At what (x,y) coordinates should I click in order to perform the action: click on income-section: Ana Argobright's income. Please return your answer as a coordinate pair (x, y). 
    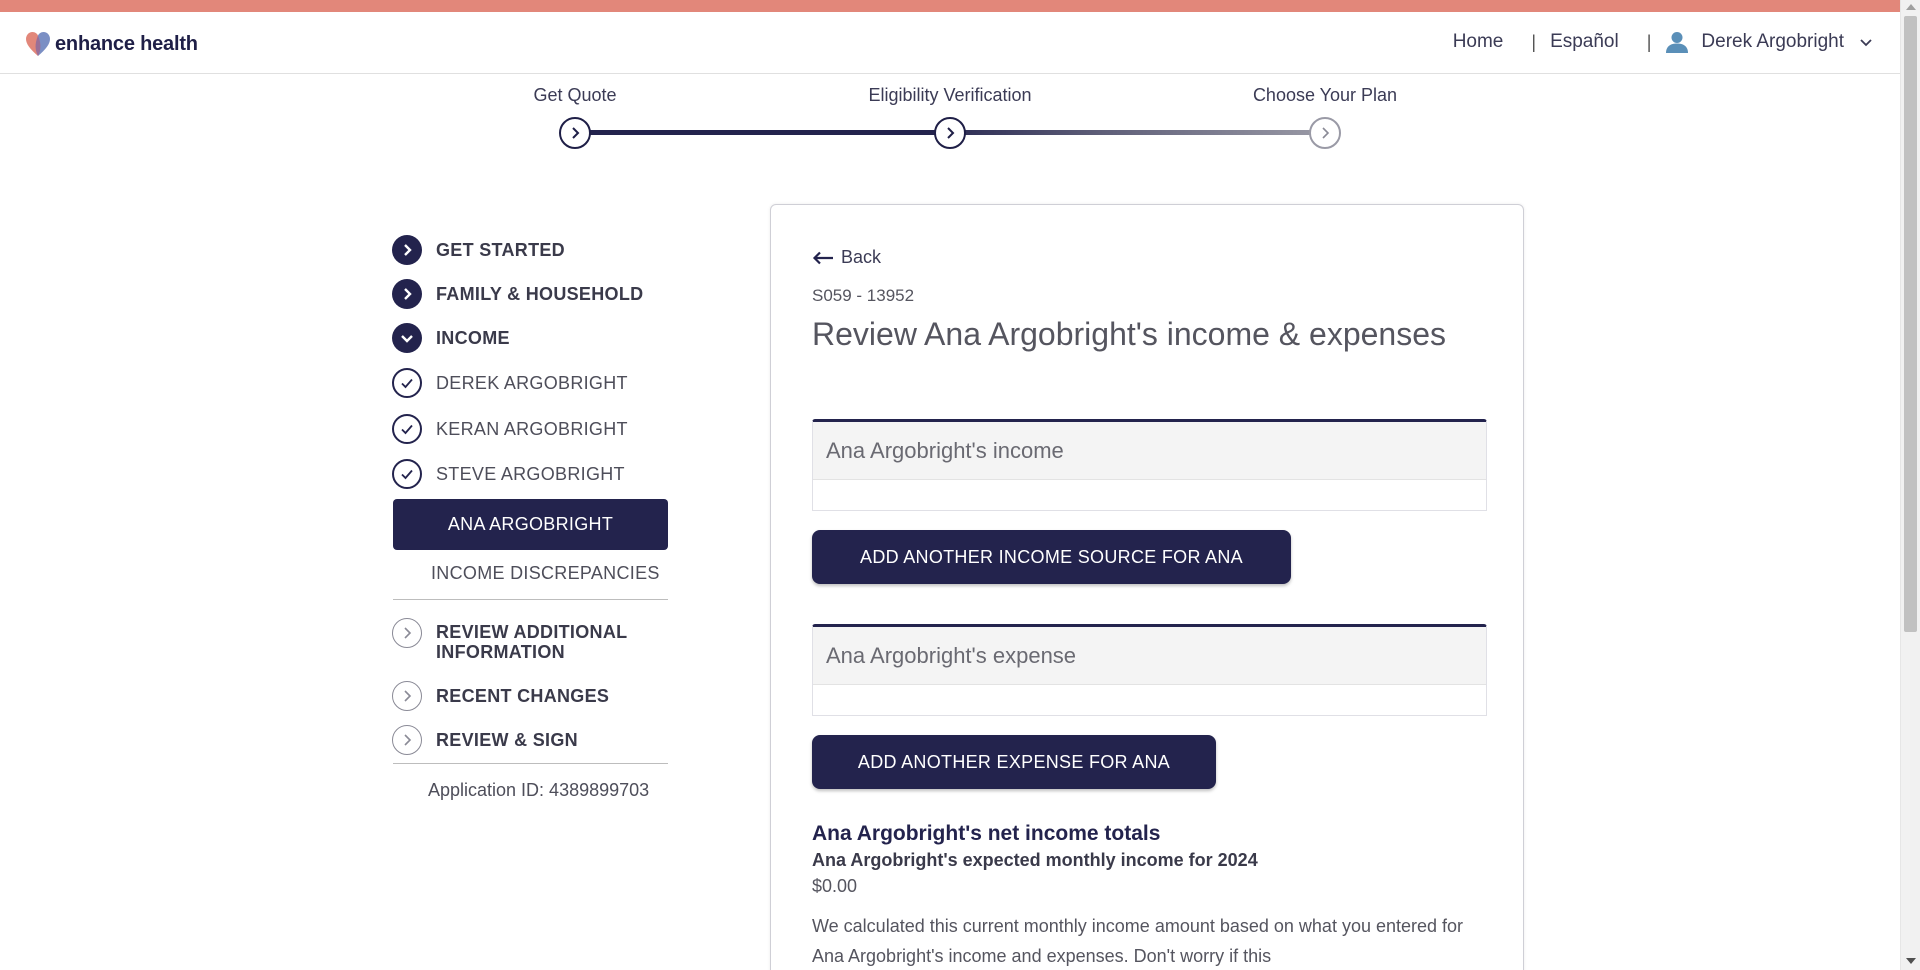
    Looking at the image, I should click on (1149, 465).